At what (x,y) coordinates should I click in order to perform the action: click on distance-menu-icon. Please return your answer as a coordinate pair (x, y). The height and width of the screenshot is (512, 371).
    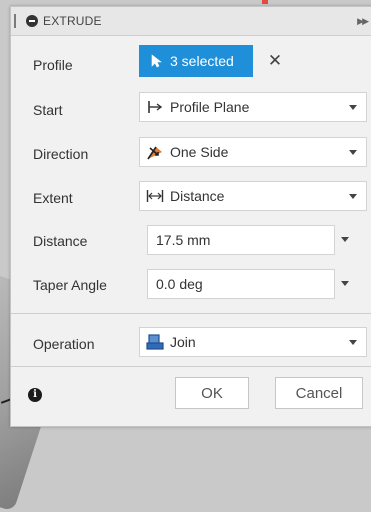
    Looking at the image, I should click on (345, 239).